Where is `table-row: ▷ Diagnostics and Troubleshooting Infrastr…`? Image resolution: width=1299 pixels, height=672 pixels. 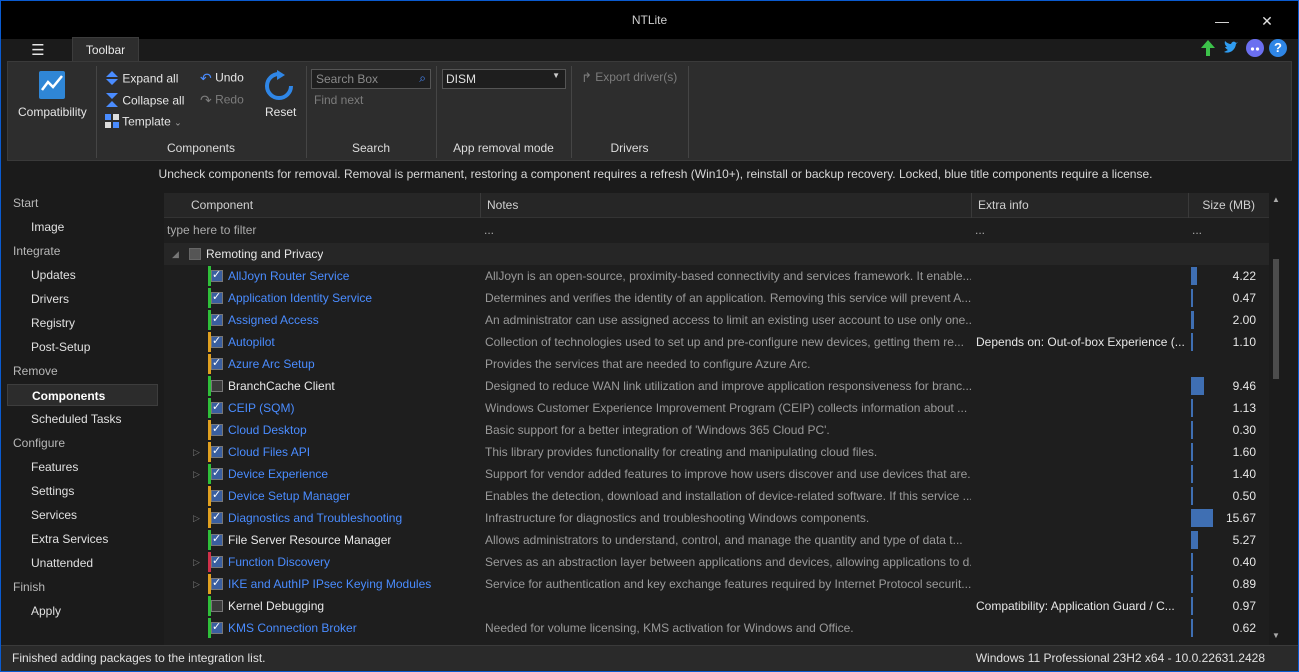
table-row: ▷ Diagnostics and Troubleshooting Infrastr… is located at coordinates (716, 518).